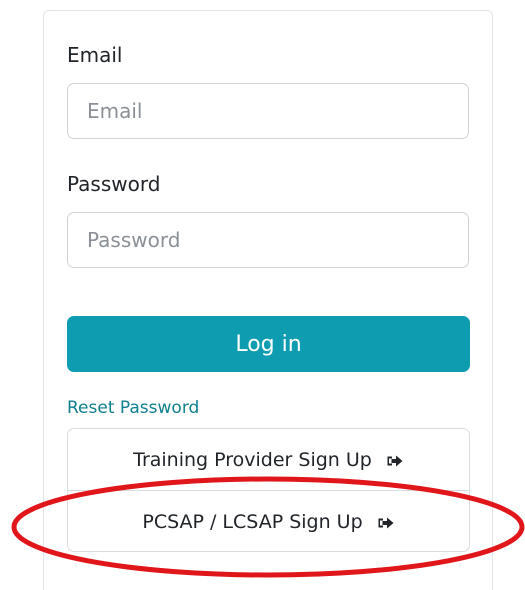  I want to click on pcsap-lcsap-signup-label: PCSAP / LCSAP Sign Up, so click(252, 521).